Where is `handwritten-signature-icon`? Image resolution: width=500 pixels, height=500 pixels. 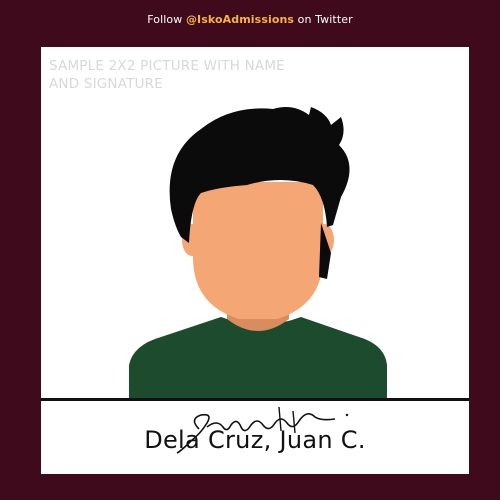 handwritten-signature-icon is located at coordinates (262, 430).